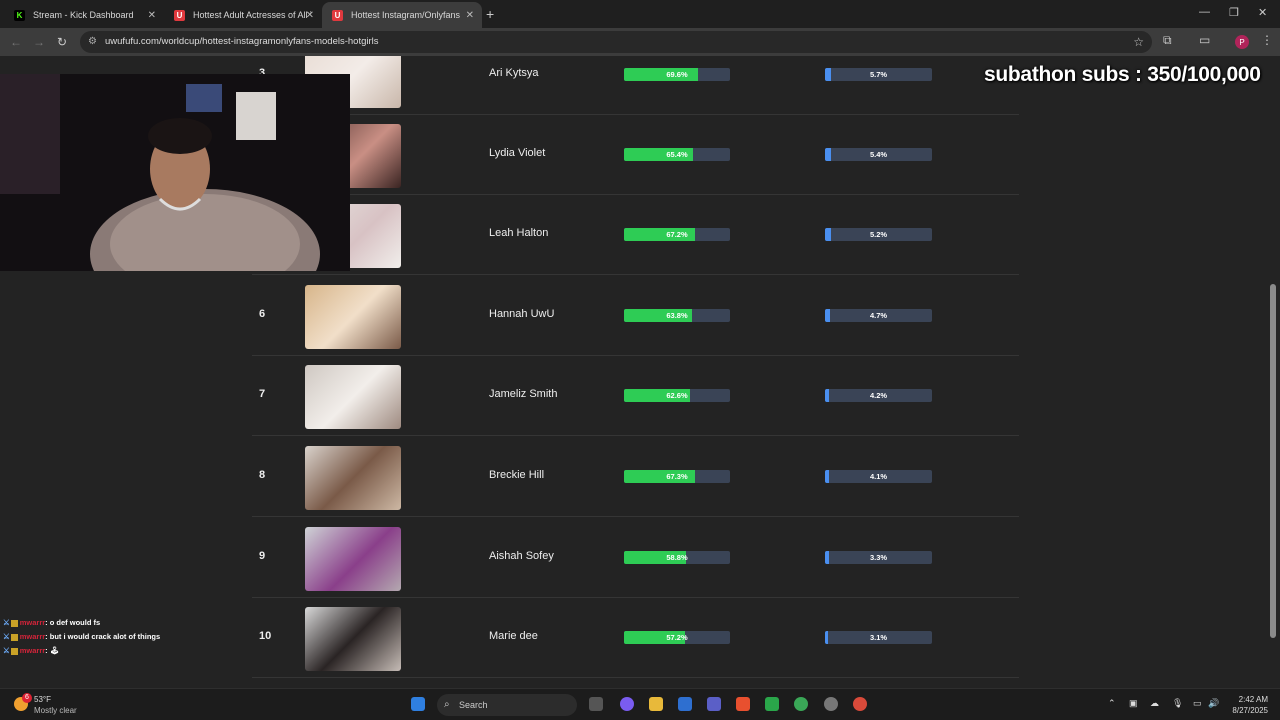 The width and height of the screenshot is (1280, 720). Describe the element at coordinates (447, 704) in the screenshot. I see `search-icon: ⌕` at that location.